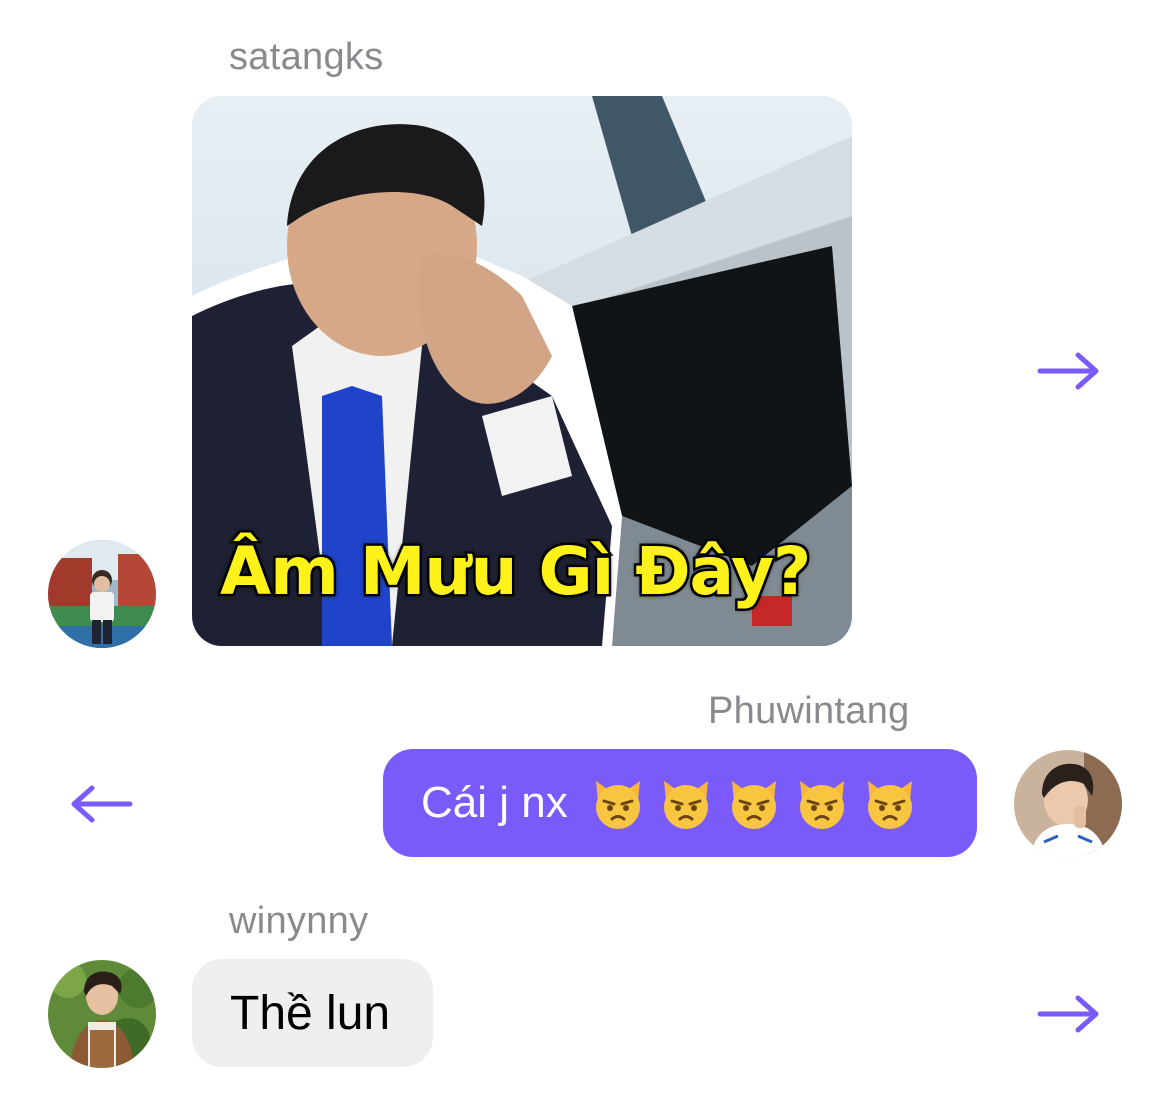 This screenshot has height=1098, width=1170. I want to click on emoji-row, so click(754, 803).